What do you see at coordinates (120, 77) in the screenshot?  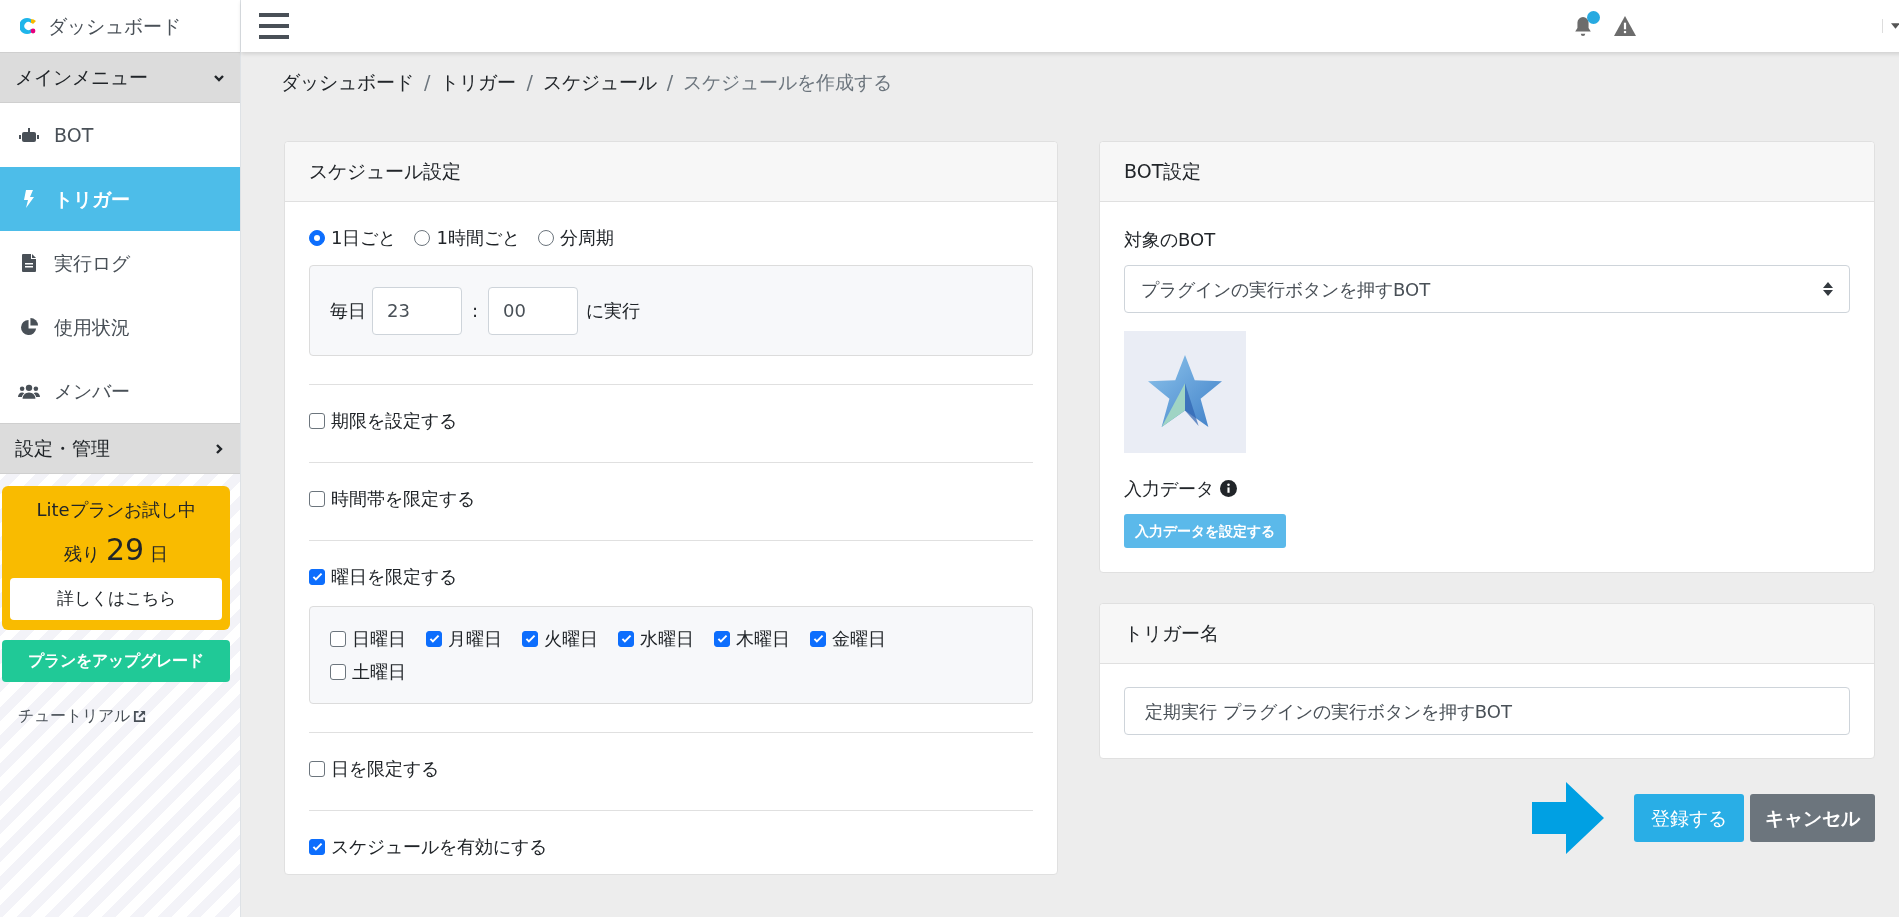 I see `menu-section-header: メインメニュー` at bounding box center [120, 77].